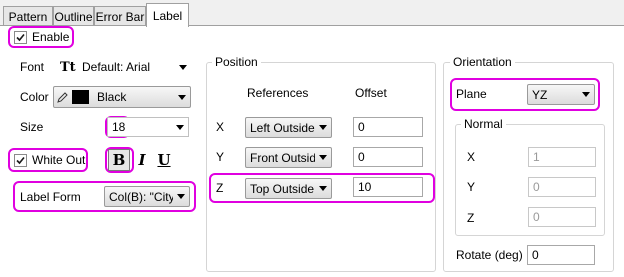  I want to click on y-reference-combo: Front Outside, so click(288, 157).